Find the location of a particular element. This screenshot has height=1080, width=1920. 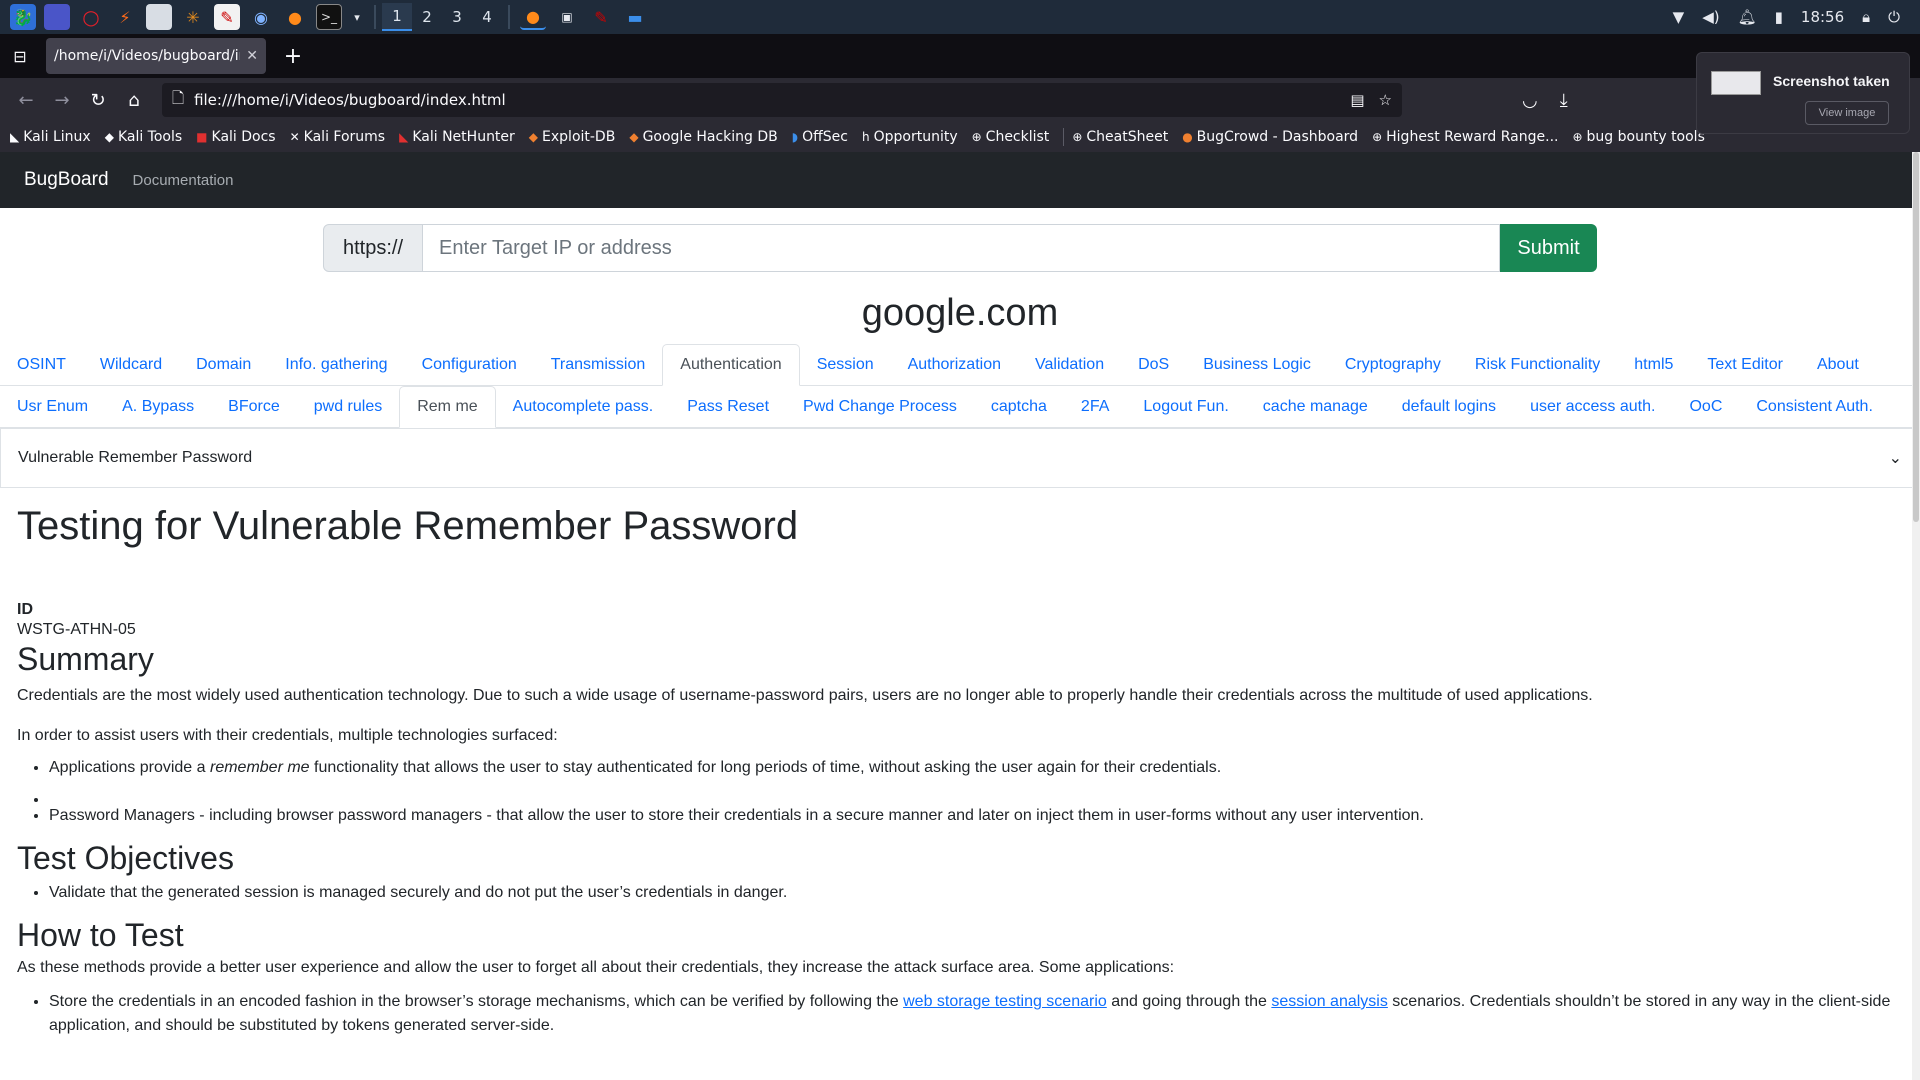

editor-window-icon: ✎ is located at coordinates (601, 17).